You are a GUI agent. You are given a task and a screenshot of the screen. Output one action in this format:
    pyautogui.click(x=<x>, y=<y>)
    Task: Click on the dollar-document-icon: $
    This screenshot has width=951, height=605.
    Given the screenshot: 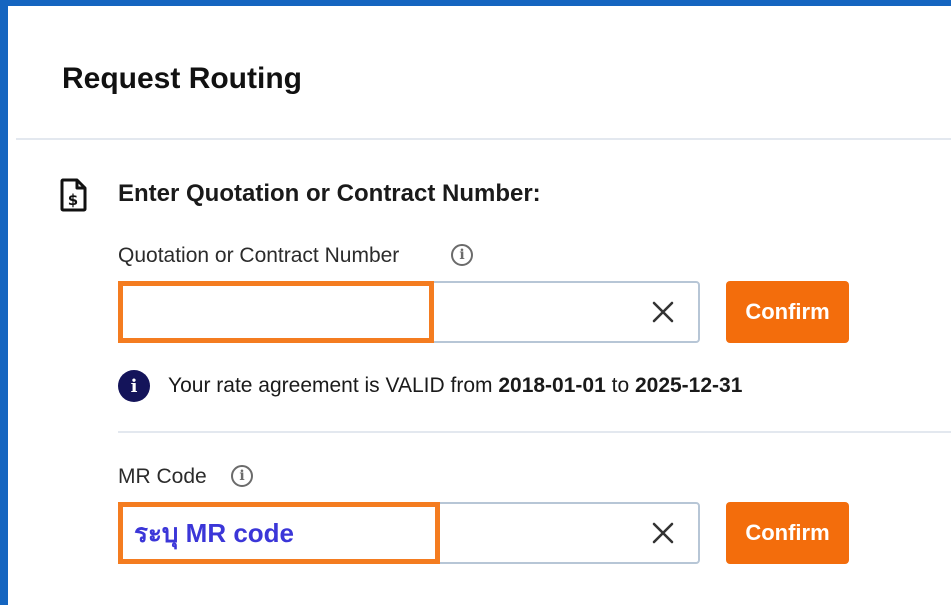 What is the action you would take?
    pyautogui.click(x=73, y=195)
    